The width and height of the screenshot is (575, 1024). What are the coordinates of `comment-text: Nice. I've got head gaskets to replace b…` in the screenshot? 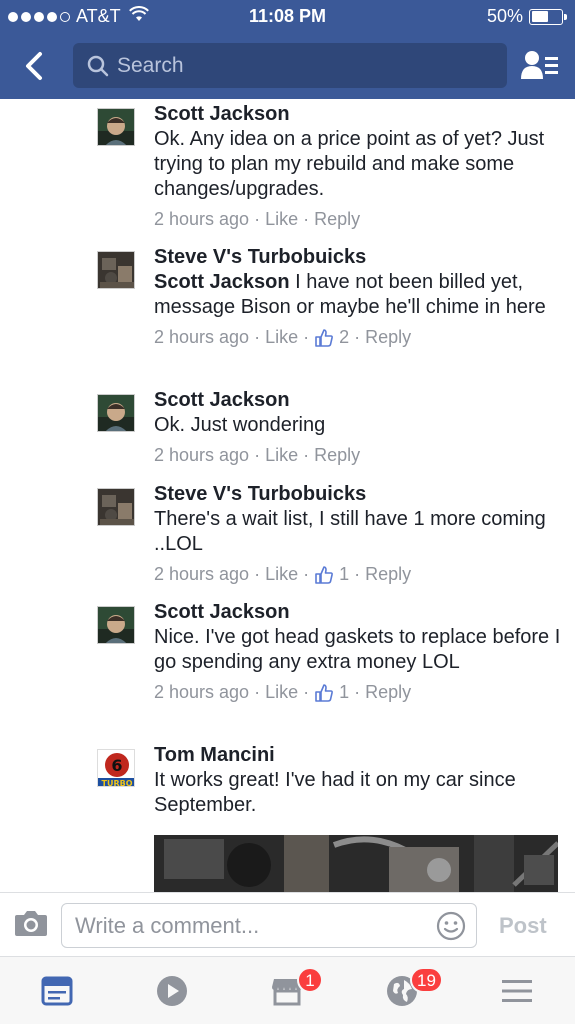 It's located at (359, 650).